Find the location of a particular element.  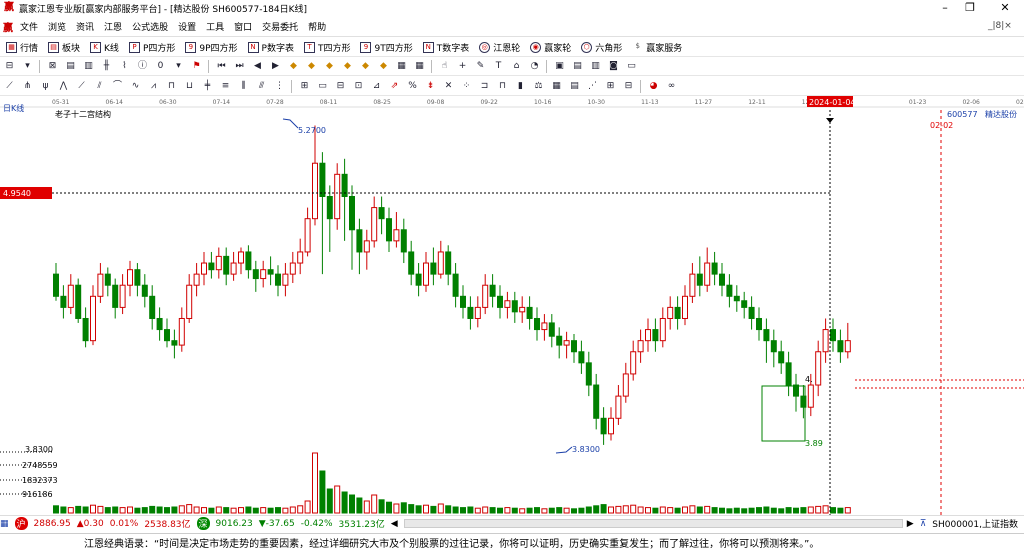

menu-item-file: 文件 is located at coordinates (29, 26).